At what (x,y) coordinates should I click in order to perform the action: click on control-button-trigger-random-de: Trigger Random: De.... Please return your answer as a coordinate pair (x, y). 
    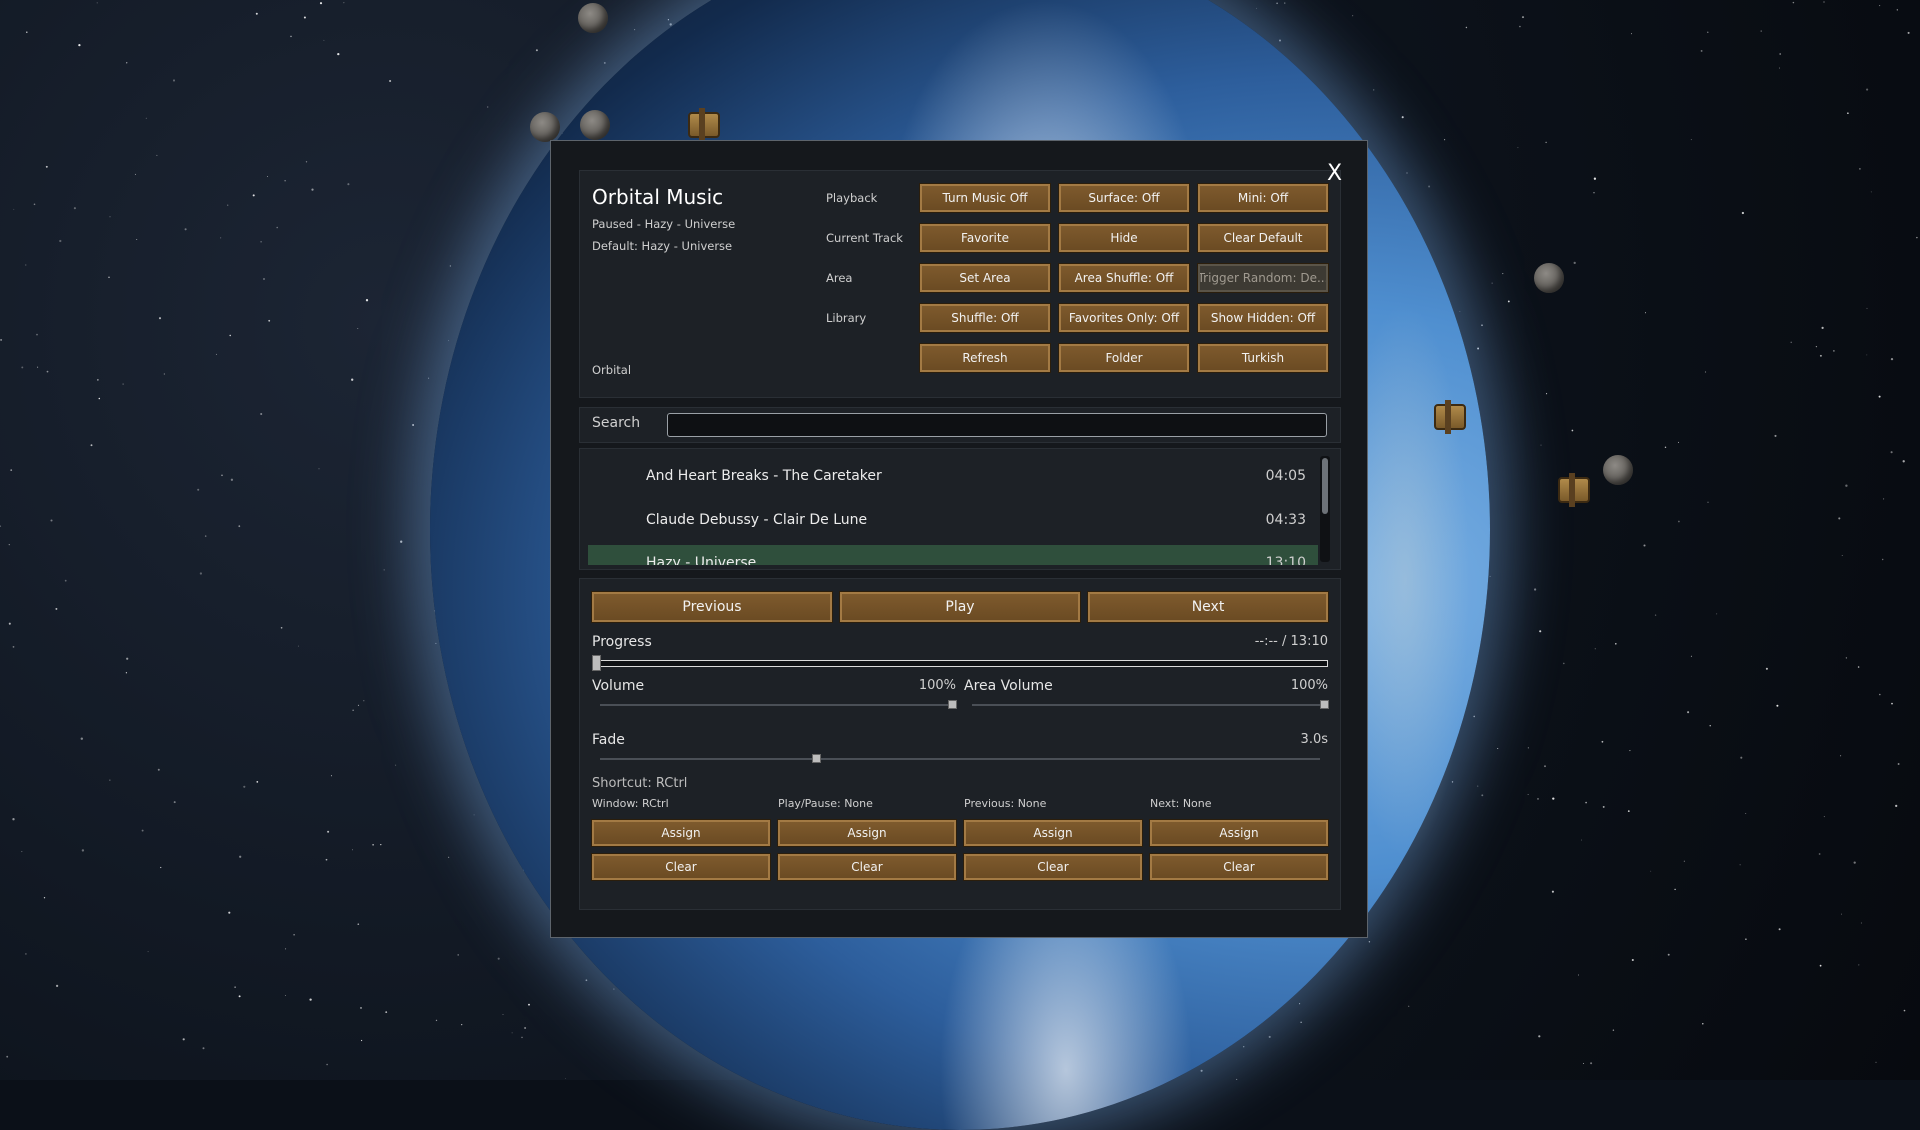
    Looking at the image, I should click on (1263, 278).